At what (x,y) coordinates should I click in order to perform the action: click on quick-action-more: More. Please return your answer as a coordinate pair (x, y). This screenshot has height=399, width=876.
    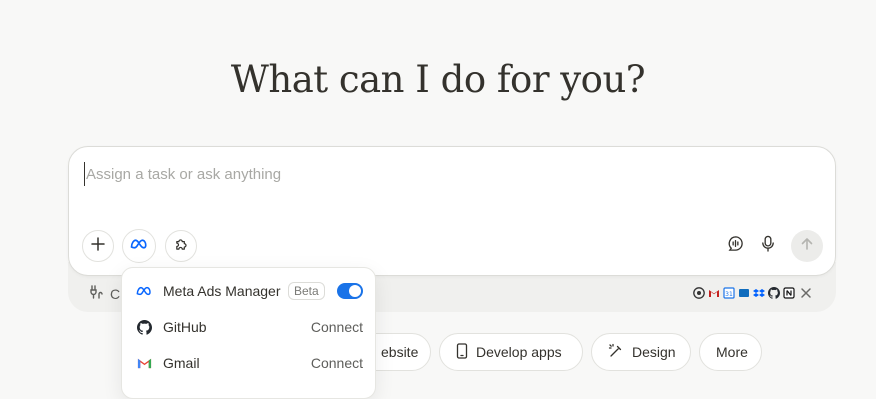
    Looking at the image, I should click on (730, 352).